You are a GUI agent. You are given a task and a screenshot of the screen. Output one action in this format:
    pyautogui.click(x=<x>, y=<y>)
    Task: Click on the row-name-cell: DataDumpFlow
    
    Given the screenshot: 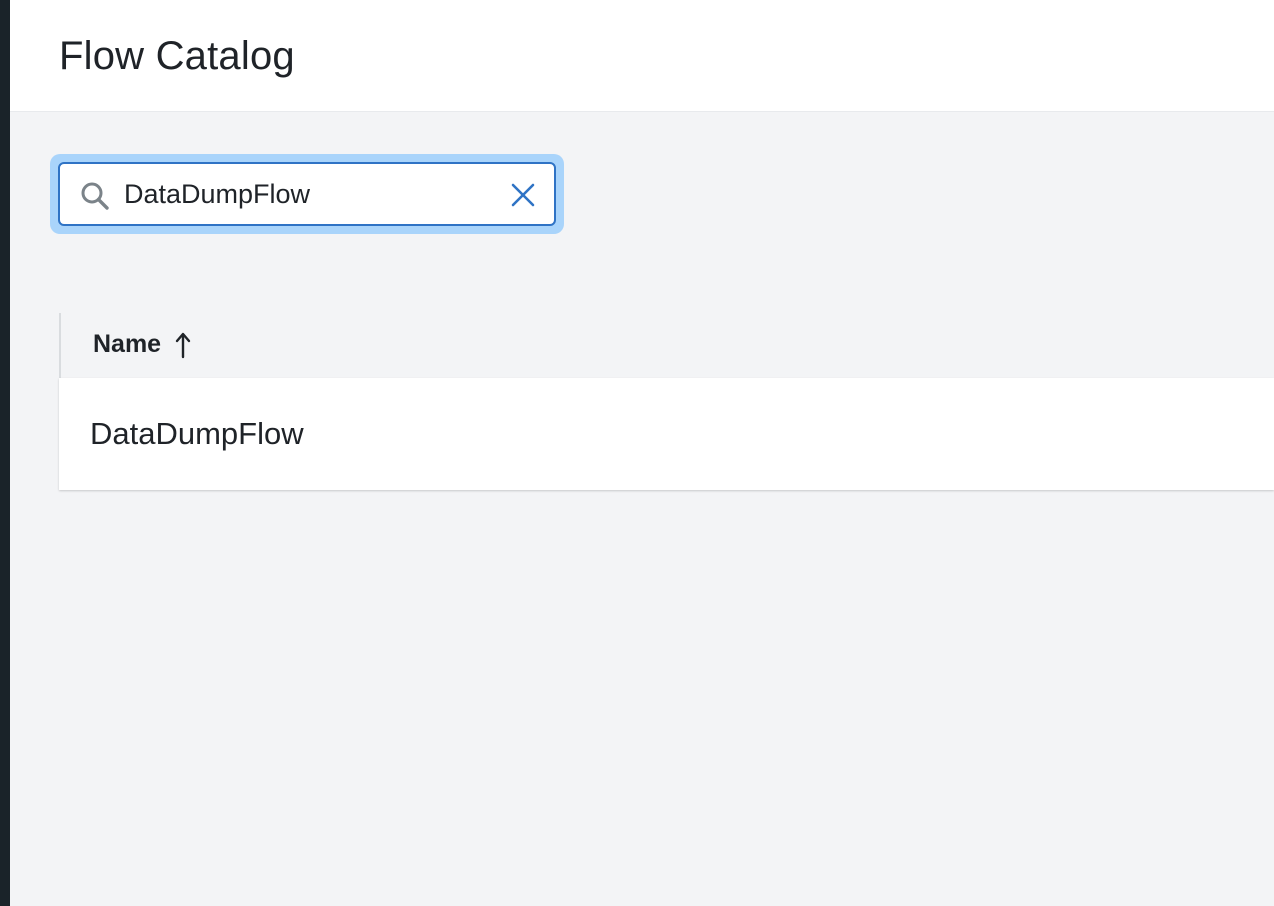 What is the action you would take?
    pyautogui.click(x=197, y=433)
    